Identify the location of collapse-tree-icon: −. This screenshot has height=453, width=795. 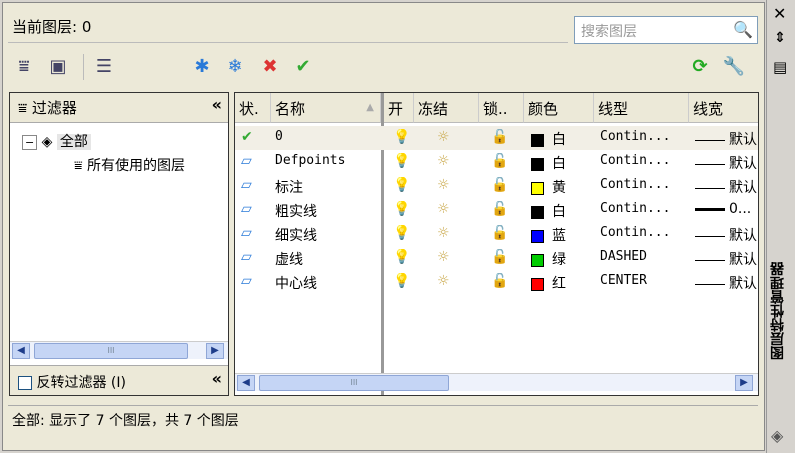
(30, 142).